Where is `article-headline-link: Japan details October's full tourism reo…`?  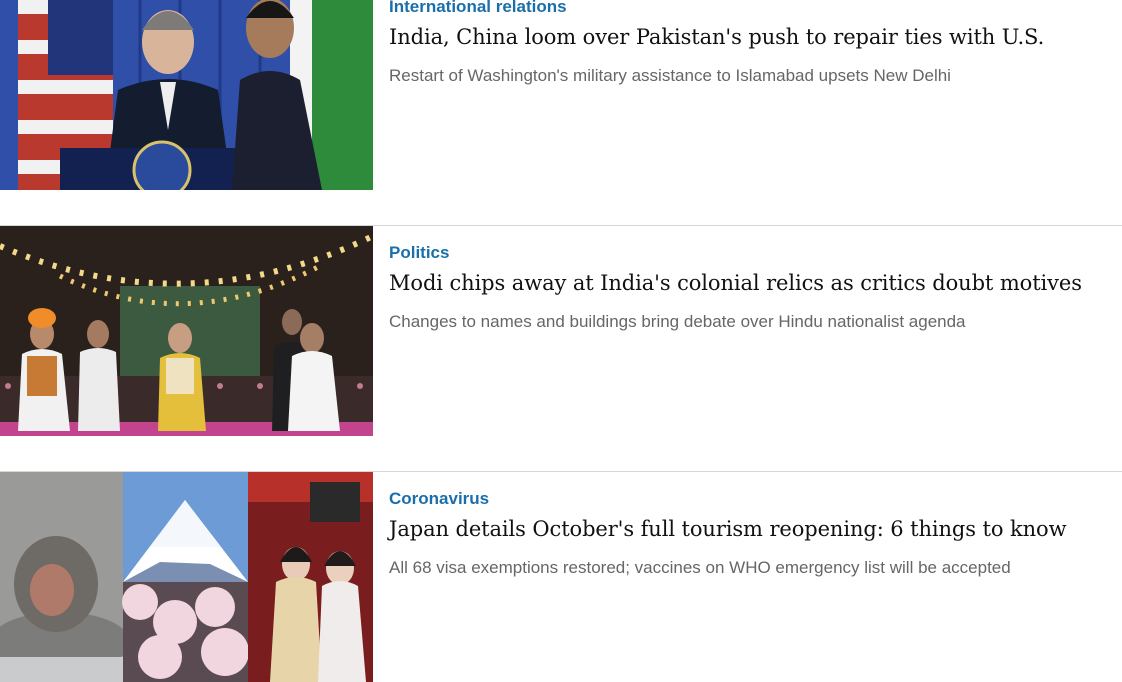 article-headline-link: Japan details October's full tourism reo… is located at coordinates (749, 529).